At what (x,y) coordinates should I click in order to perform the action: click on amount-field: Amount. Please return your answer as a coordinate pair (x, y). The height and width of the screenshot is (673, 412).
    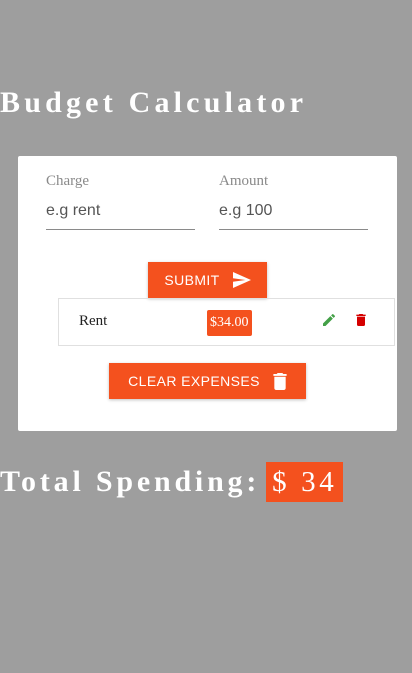
    Looking at the image, I should click on (293, 201).